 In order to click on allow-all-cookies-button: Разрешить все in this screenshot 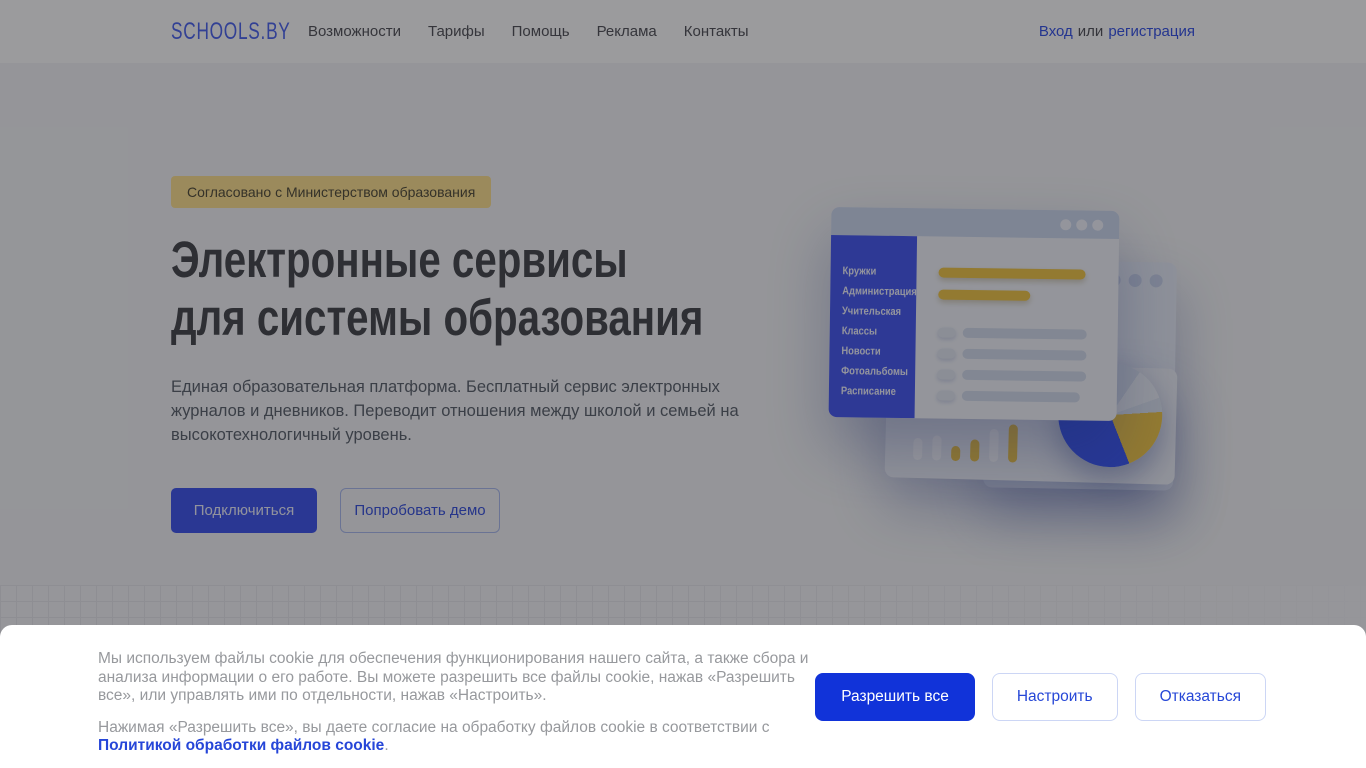, I will do `click(895, 696)`.